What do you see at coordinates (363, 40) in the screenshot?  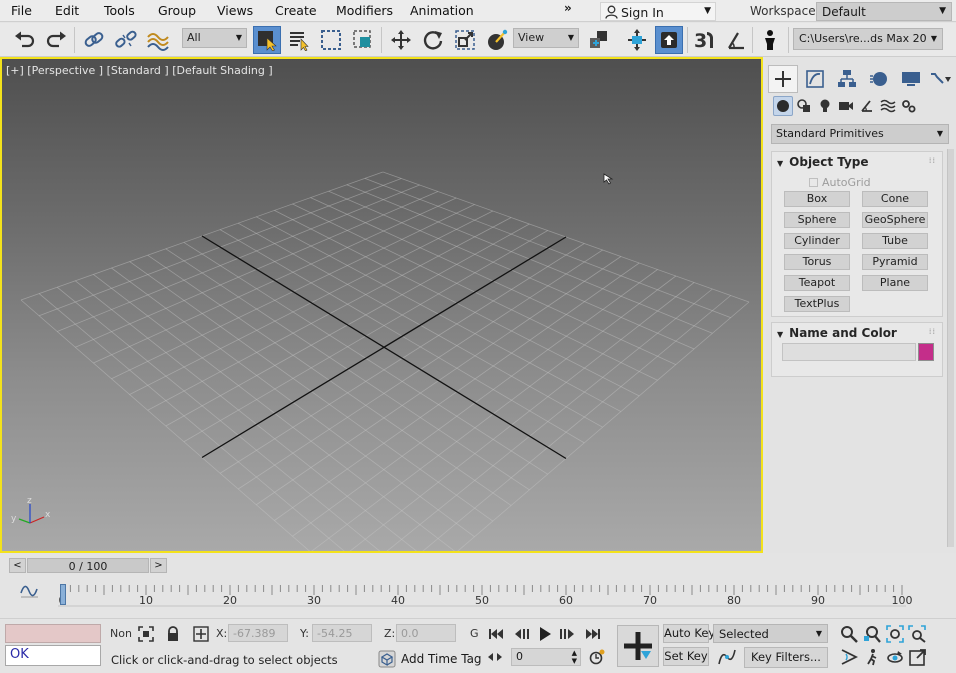 I see `window-crossing-button` at bounding box center [363, 40].